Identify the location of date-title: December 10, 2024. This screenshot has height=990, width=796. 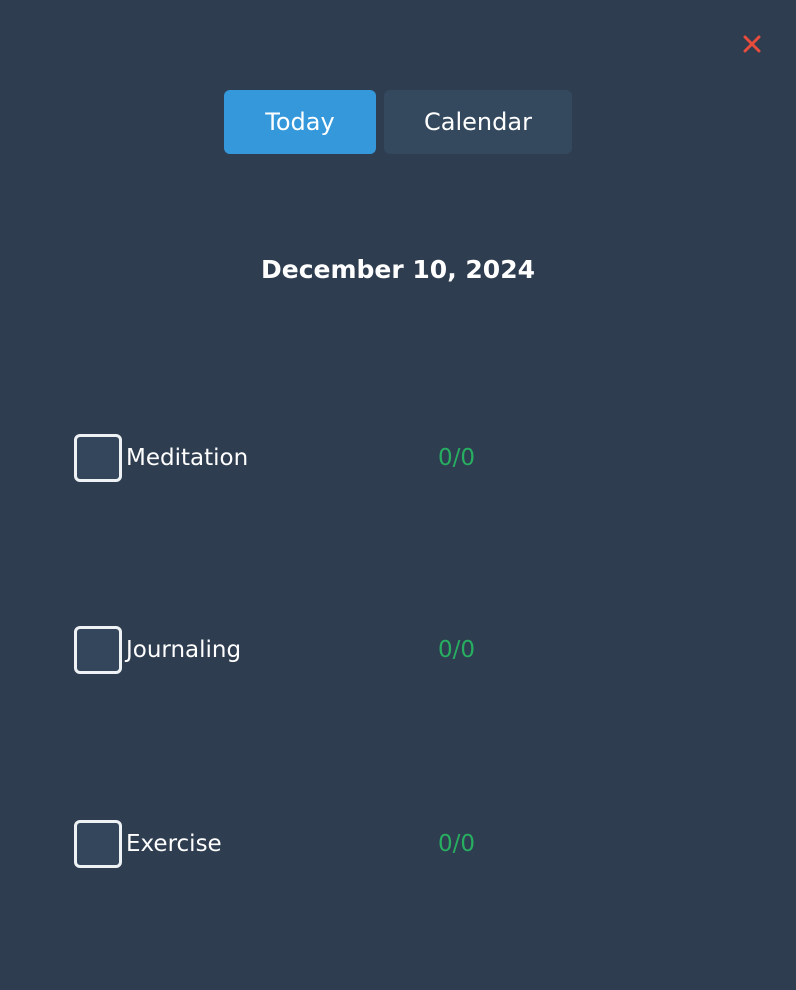
(398, 269).